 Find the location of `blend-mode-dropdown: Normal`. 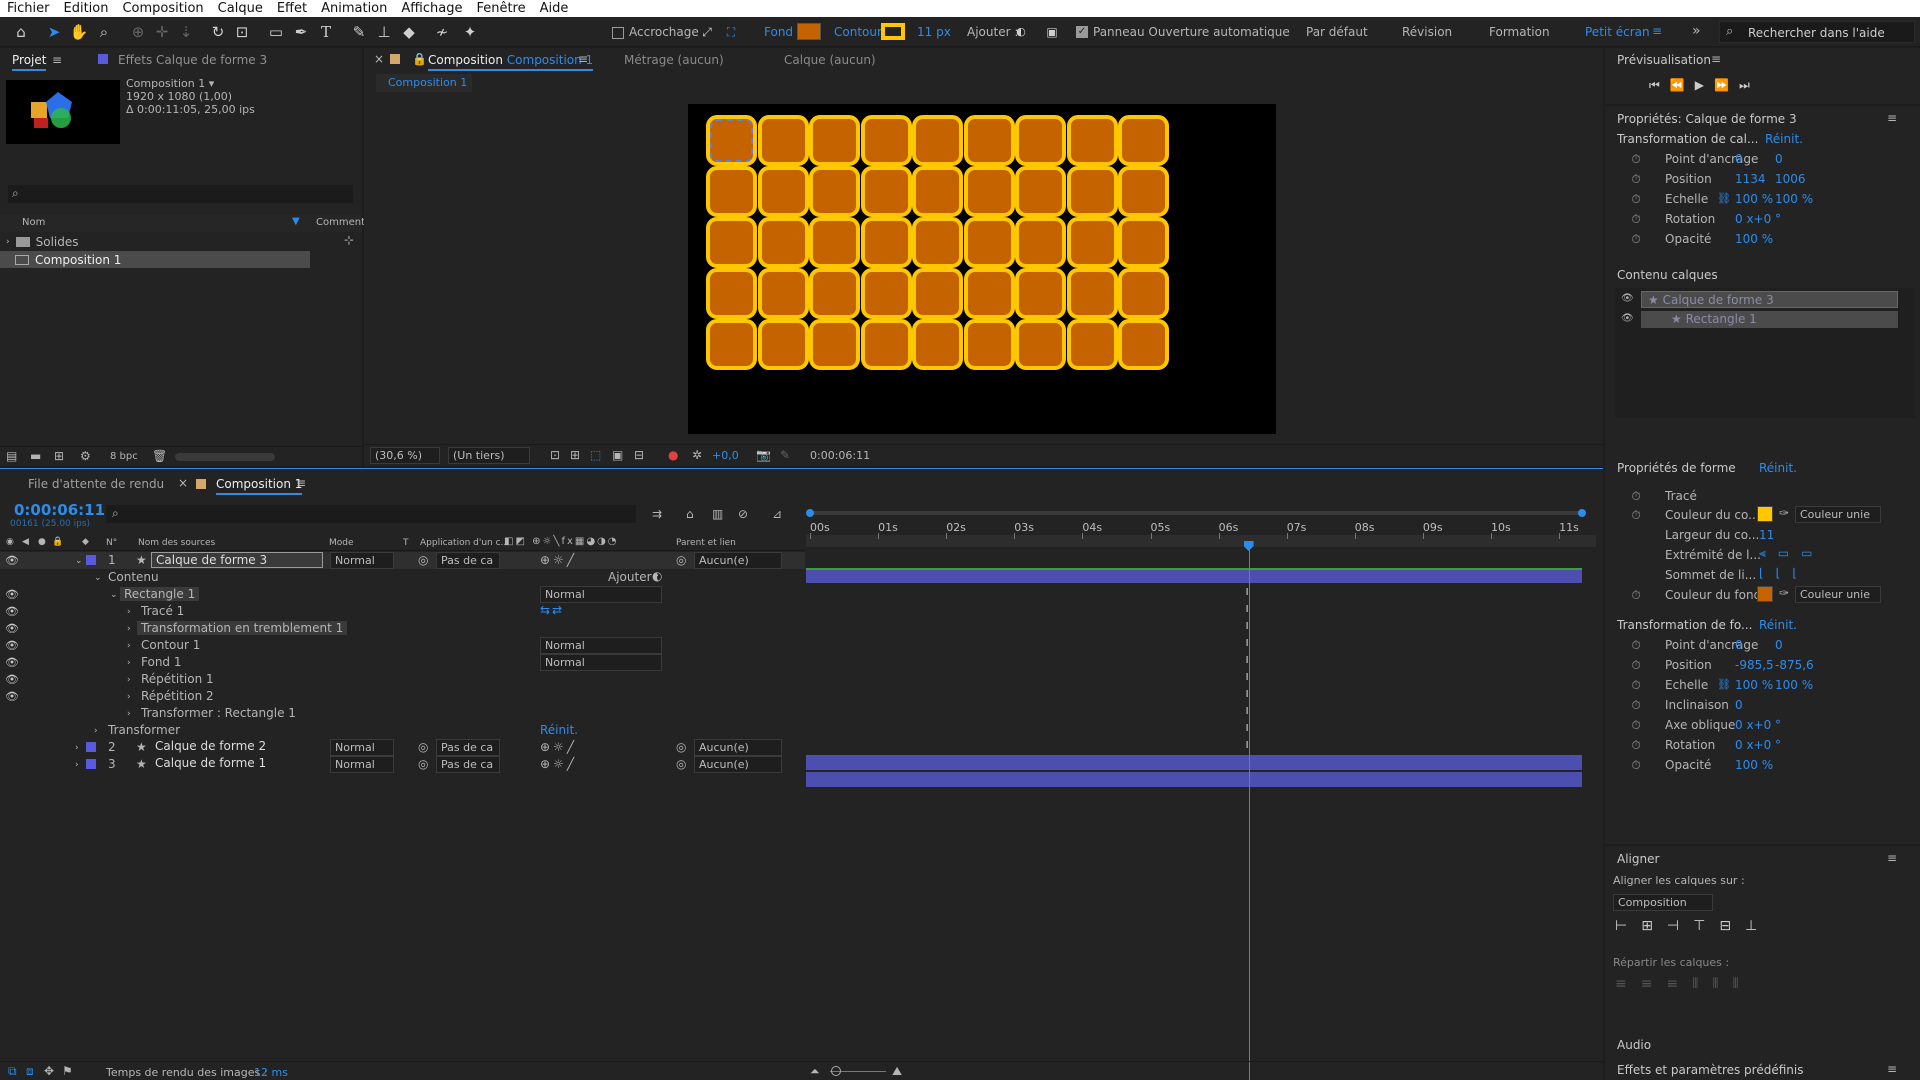

blend-mode-dropdown: Normal is located at coordinates (362, 560).